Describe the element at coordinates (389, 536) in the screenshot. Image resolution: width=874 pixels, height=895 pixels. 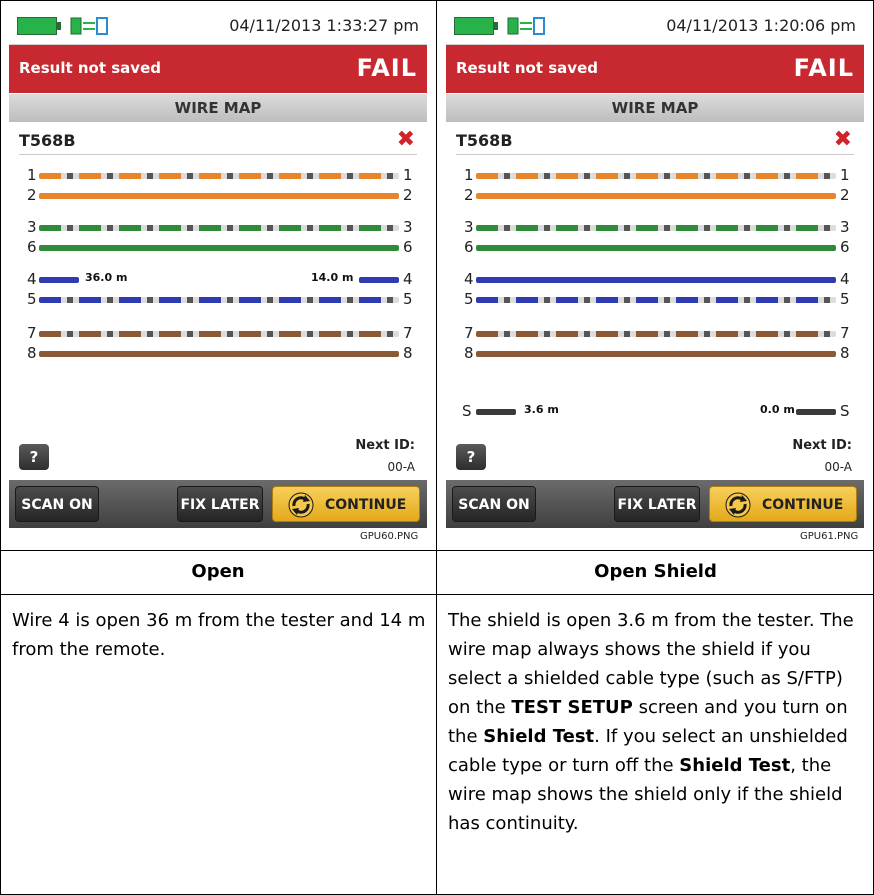
I see `image-caption: GPU60.PNG` at that location.